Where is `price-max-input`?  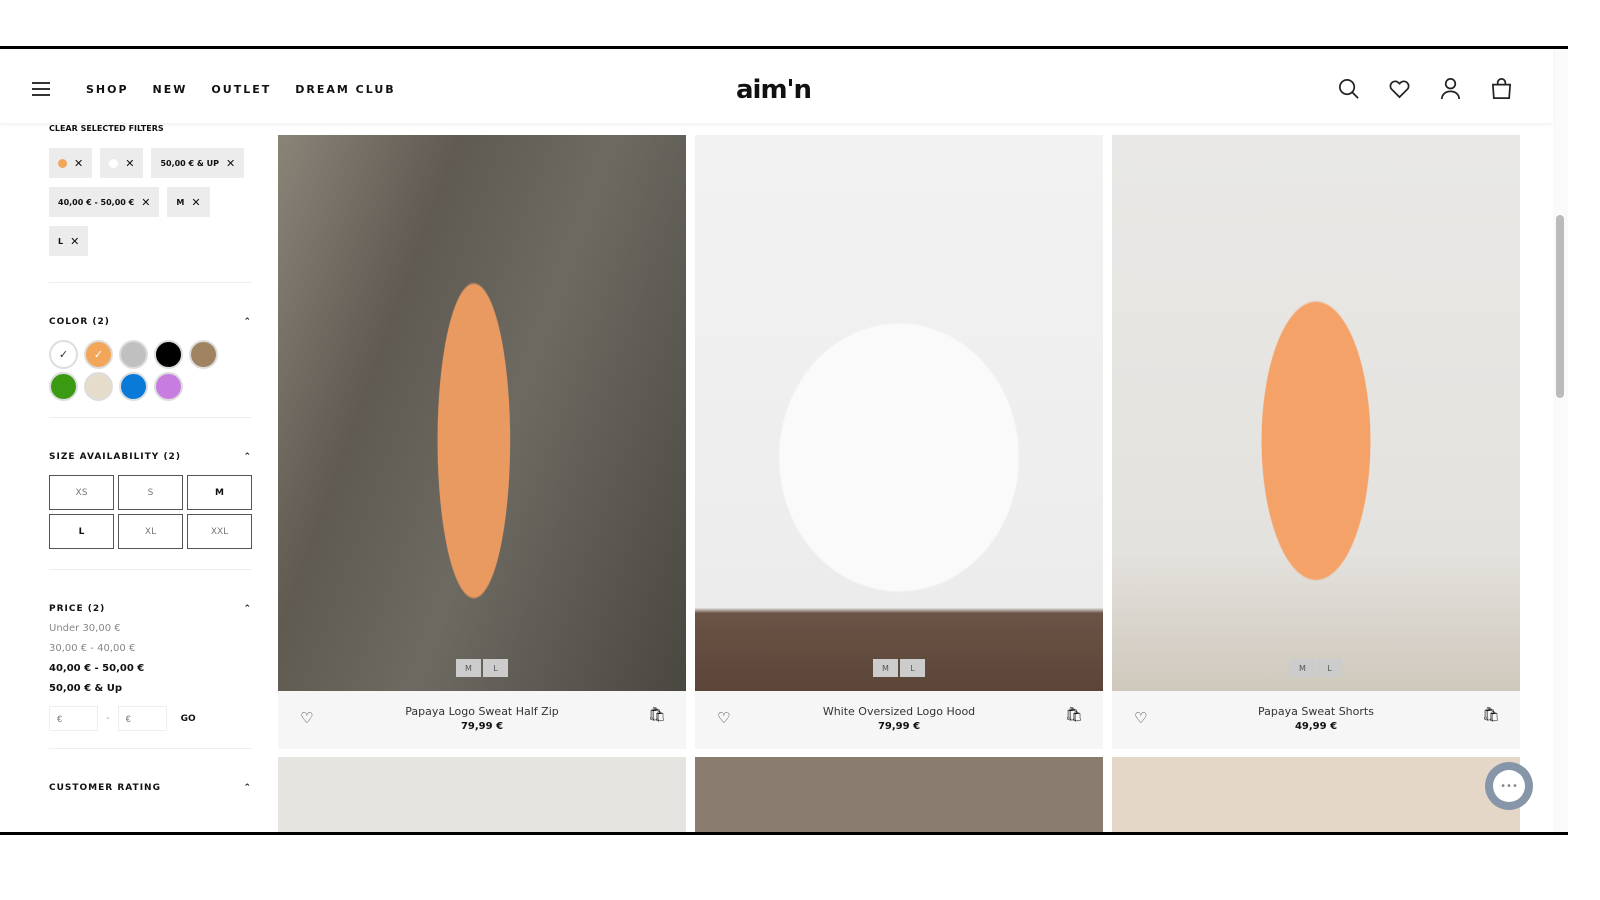
price-max-input is located at coordinates (142, 718).